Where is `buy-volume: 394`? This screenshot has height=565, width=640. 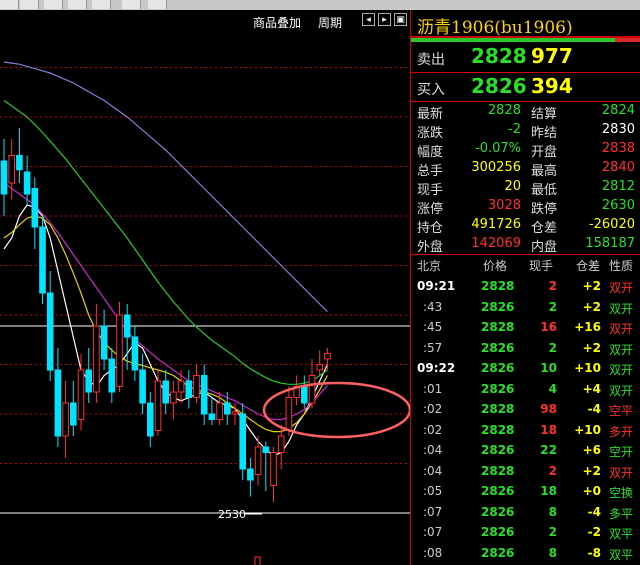
buy-volume: 394 is located at coordinates (552, 86).